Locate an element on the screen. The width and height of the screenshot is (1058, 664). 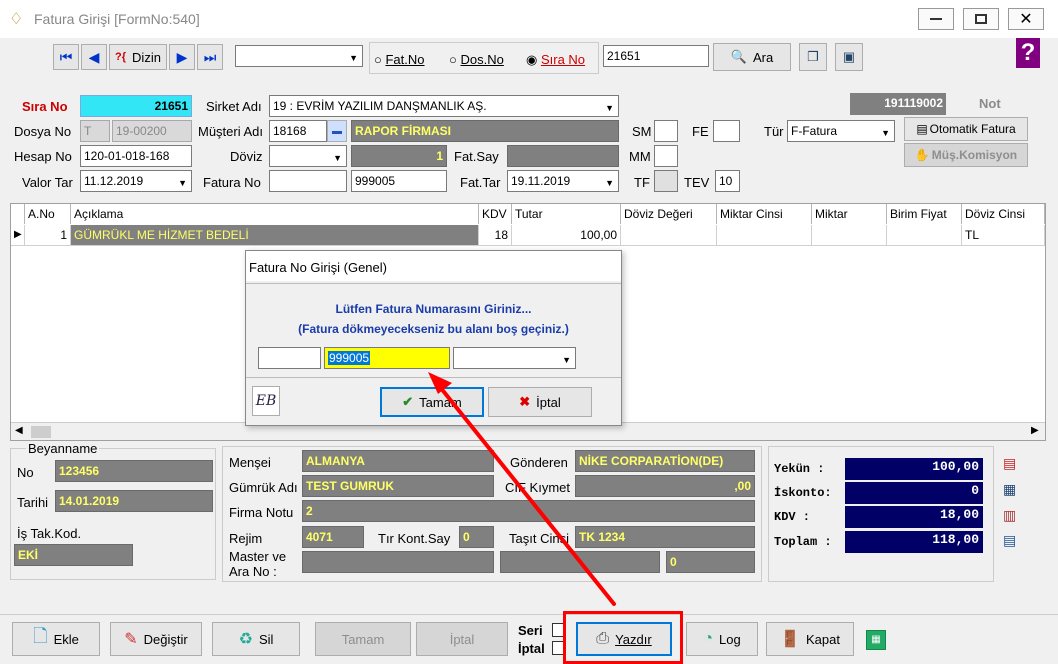
tf-field is located at coordinates (666, 181).